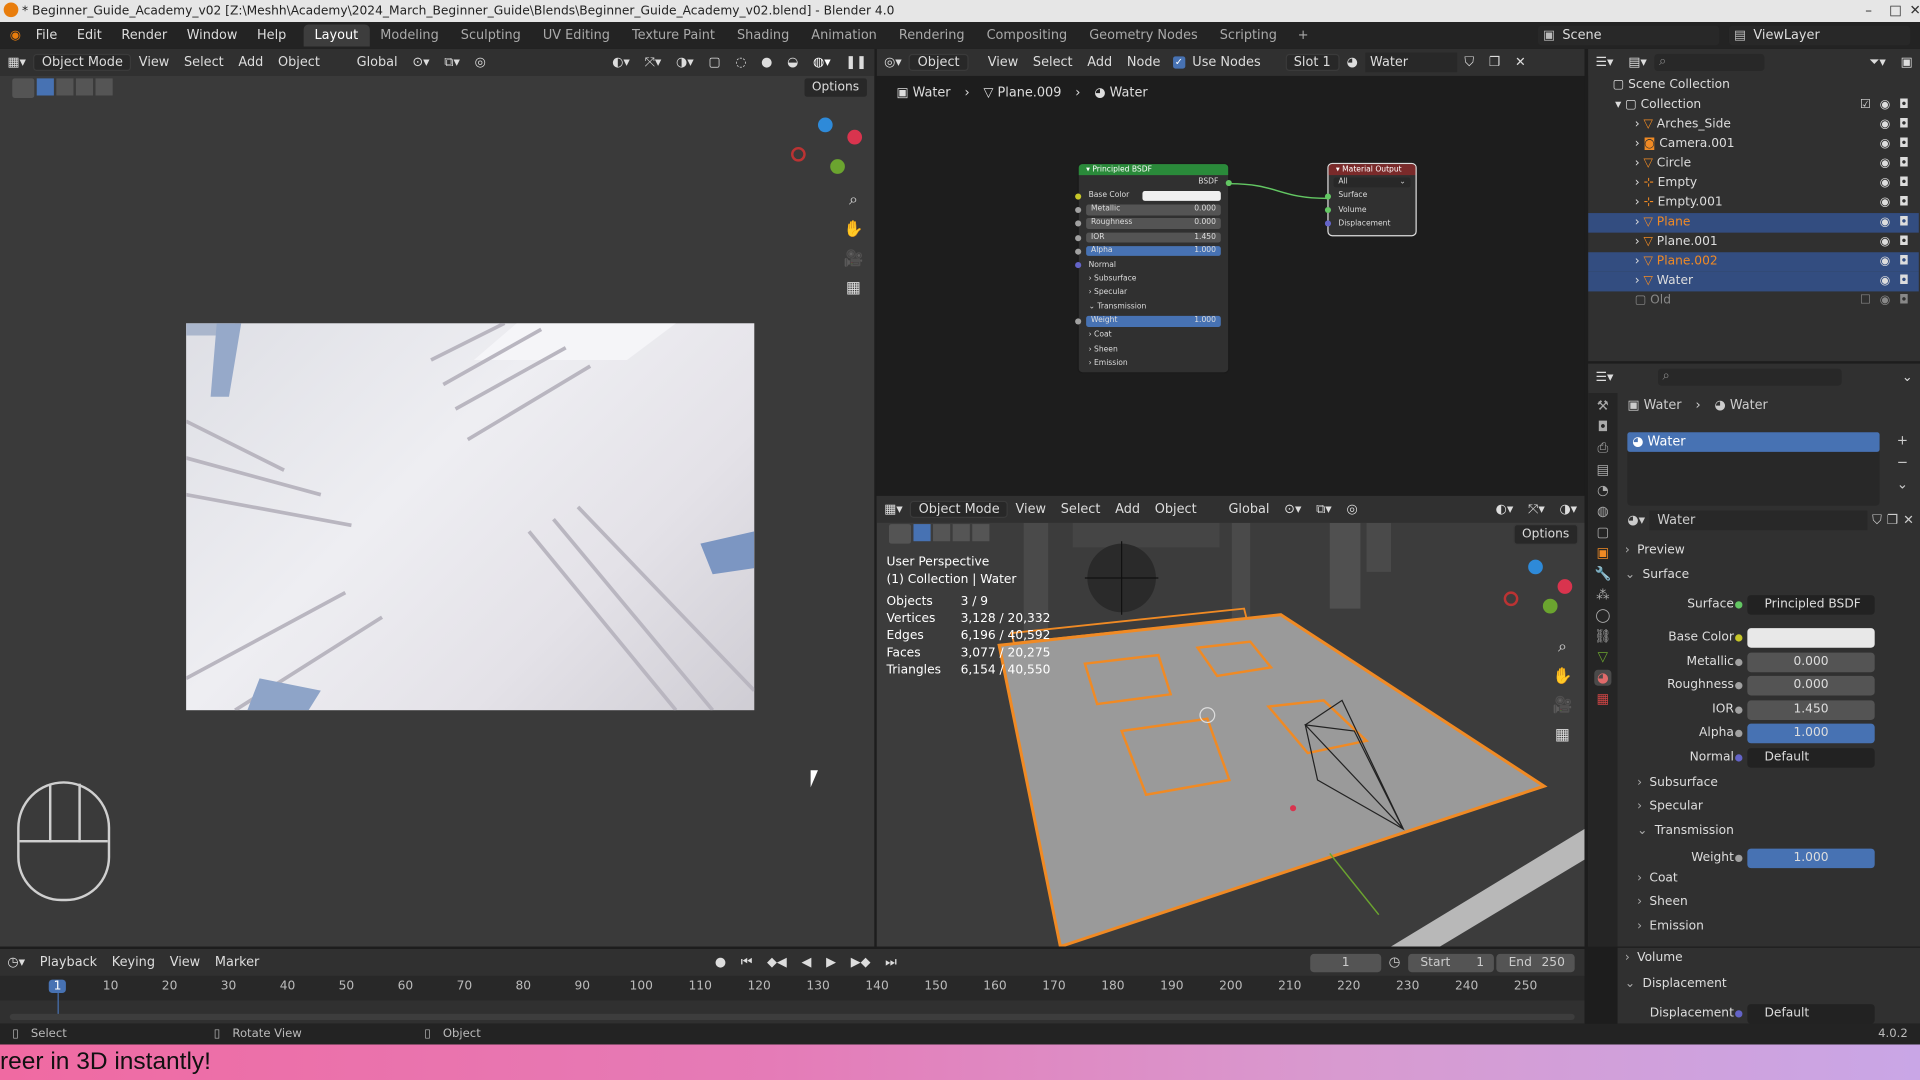 This screenshot has width=1920, height=1080. What do you see at coordinates (1603, 677) in the screenshot?
I see `material-tab-icon: ◕` at bounding box center [1603, 677].